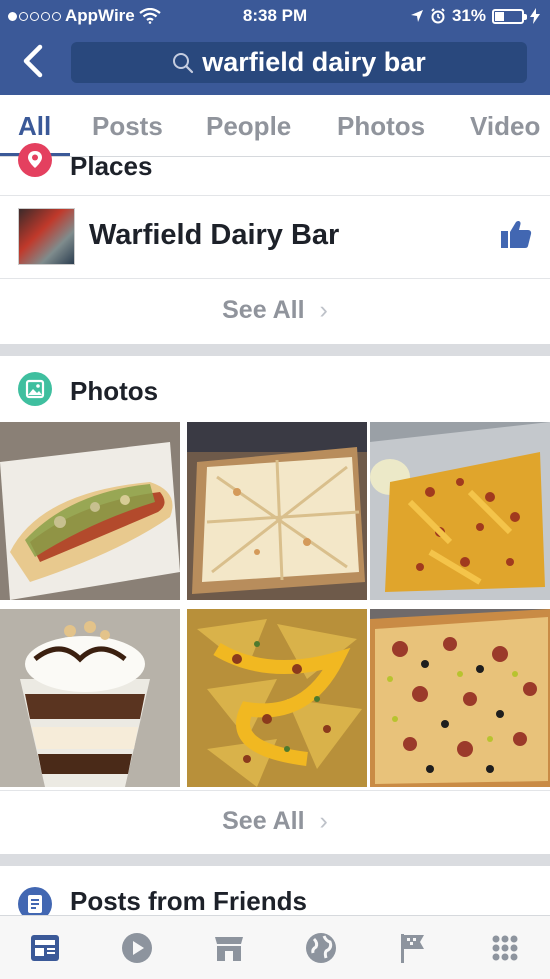 This screenshot has width=550, height=979. Describe the element at coordinates (509, 16) in the screenshot. I see `battery-icon` at that location.